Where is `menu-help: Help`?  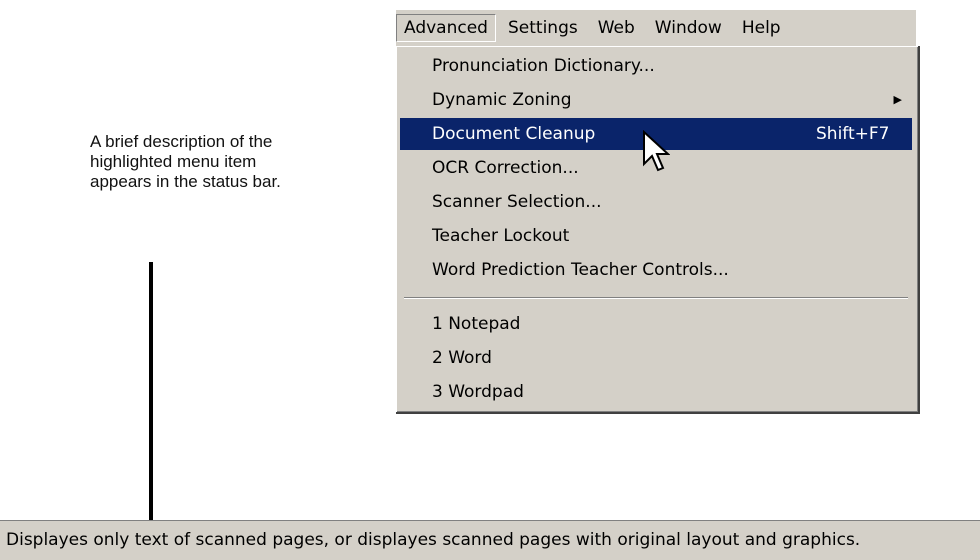 menu-help: Help is located at coordinates (761, 28).